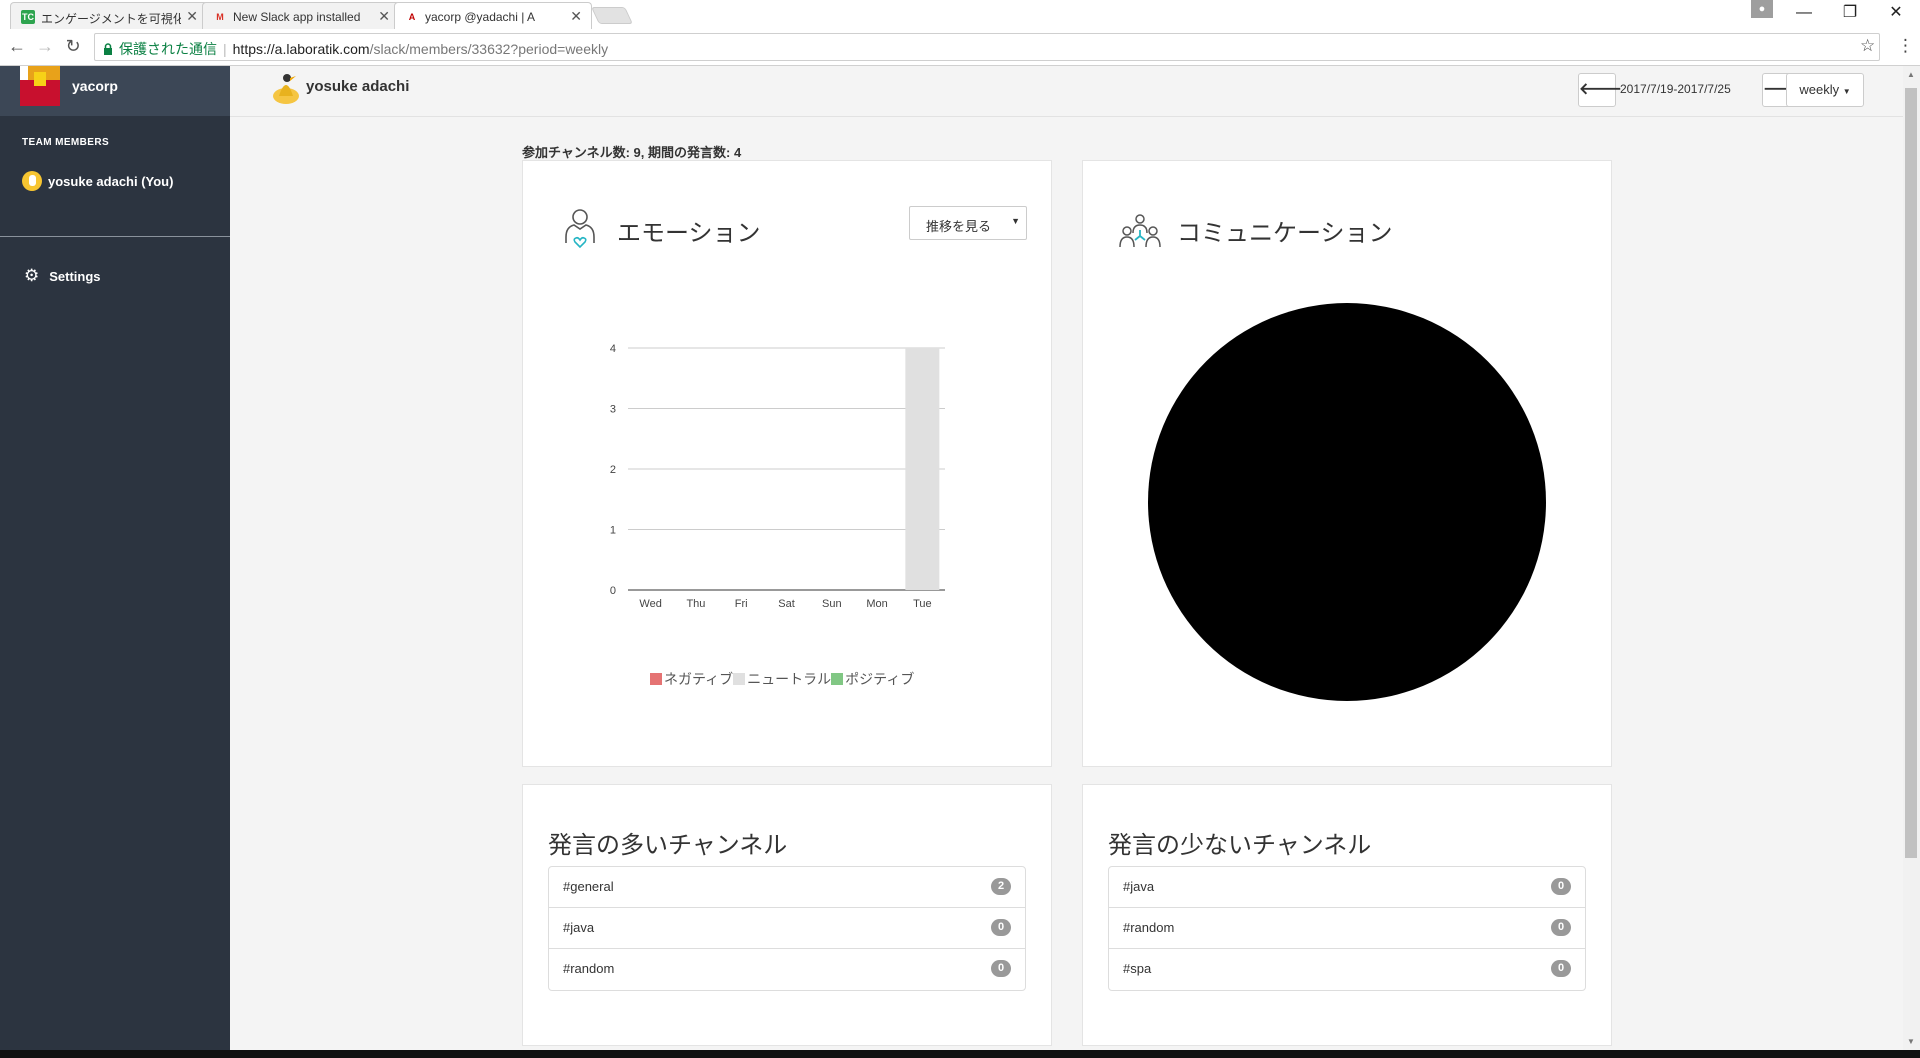 The image size is (1920, 1058). I want to click on member-name: yosuke adachi (You), so click(111, 181).